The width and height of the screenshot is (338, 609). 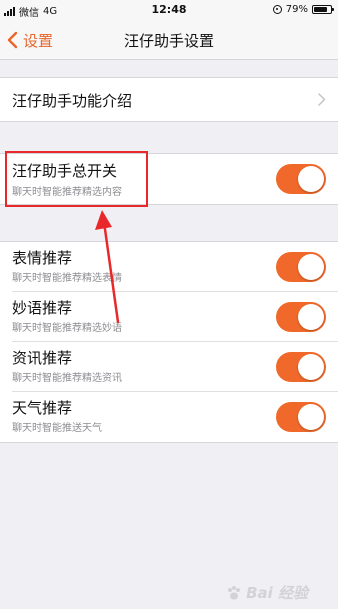 What do you see at coordinates (320, 9) in the screenshot?
I see `battery-level` at bounding box center [320, 9].